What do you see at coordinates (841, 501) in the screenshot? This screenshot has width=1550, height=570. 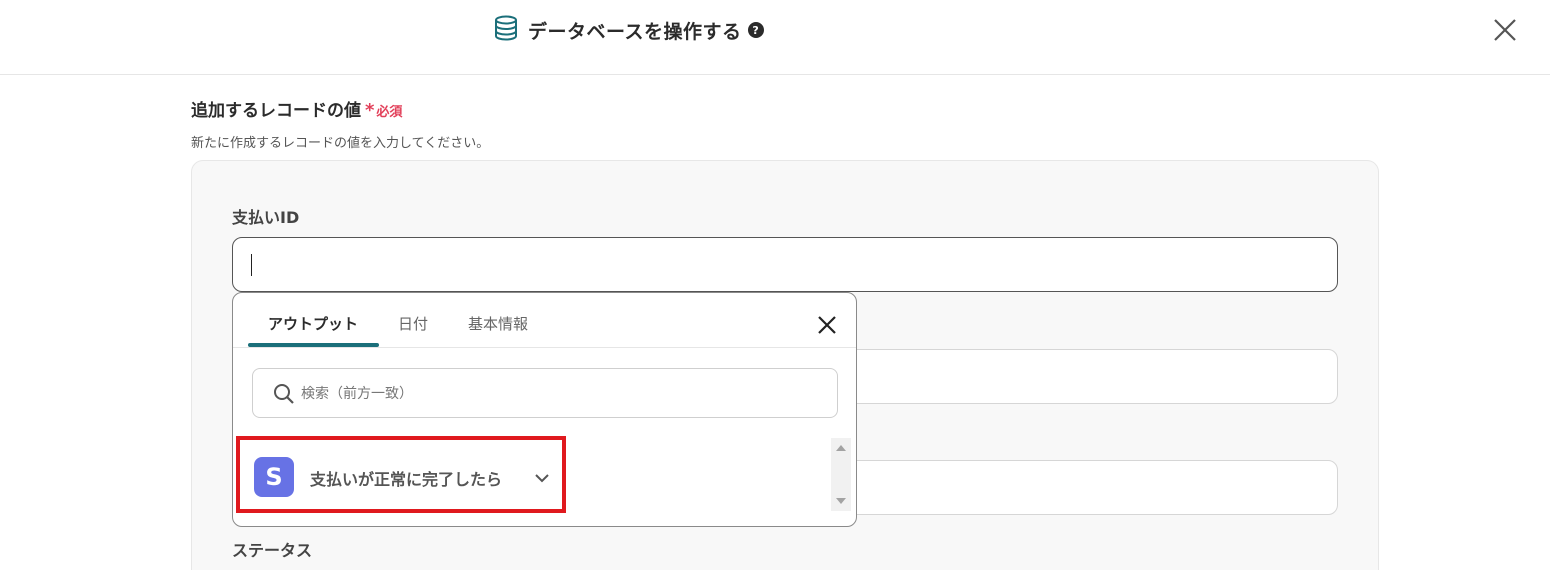 I see `scroll-down-arrow-icon` at bounding box center [841, 501].